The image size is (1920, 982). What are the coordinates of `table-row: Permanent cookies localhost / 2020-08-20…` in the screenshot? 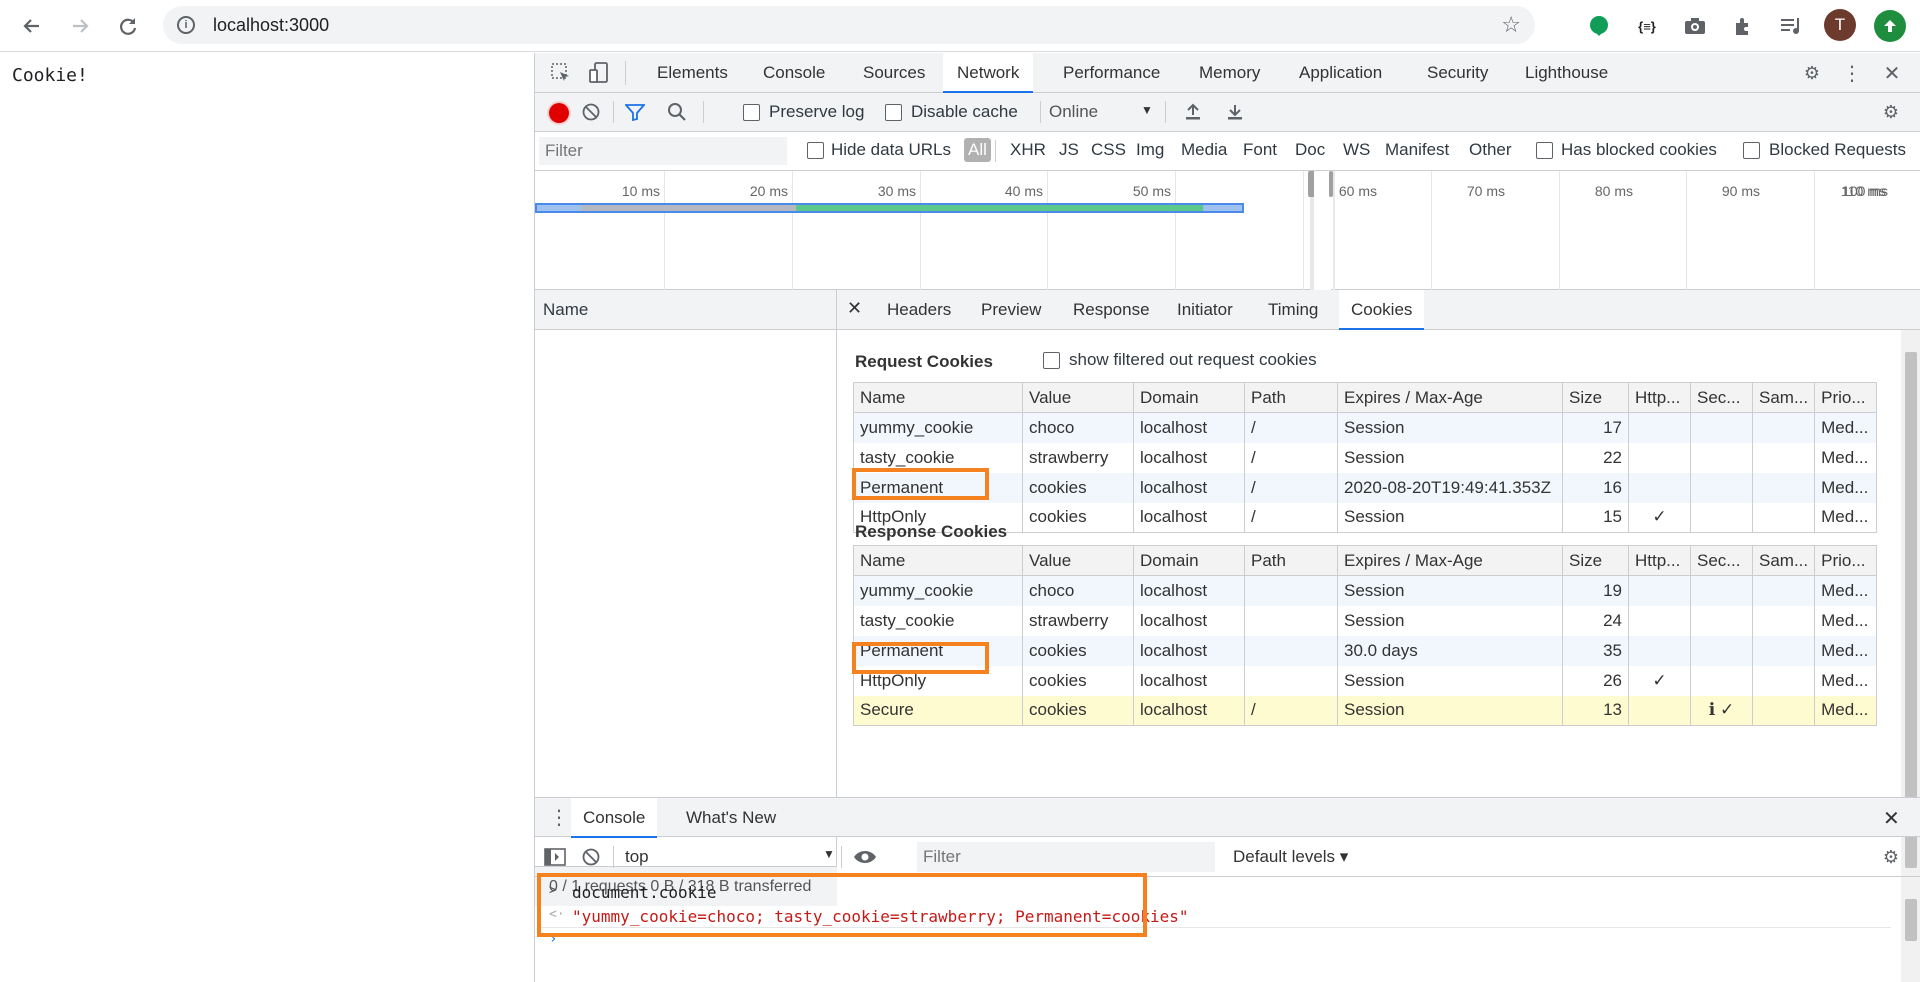 It's located at (1365, 487).